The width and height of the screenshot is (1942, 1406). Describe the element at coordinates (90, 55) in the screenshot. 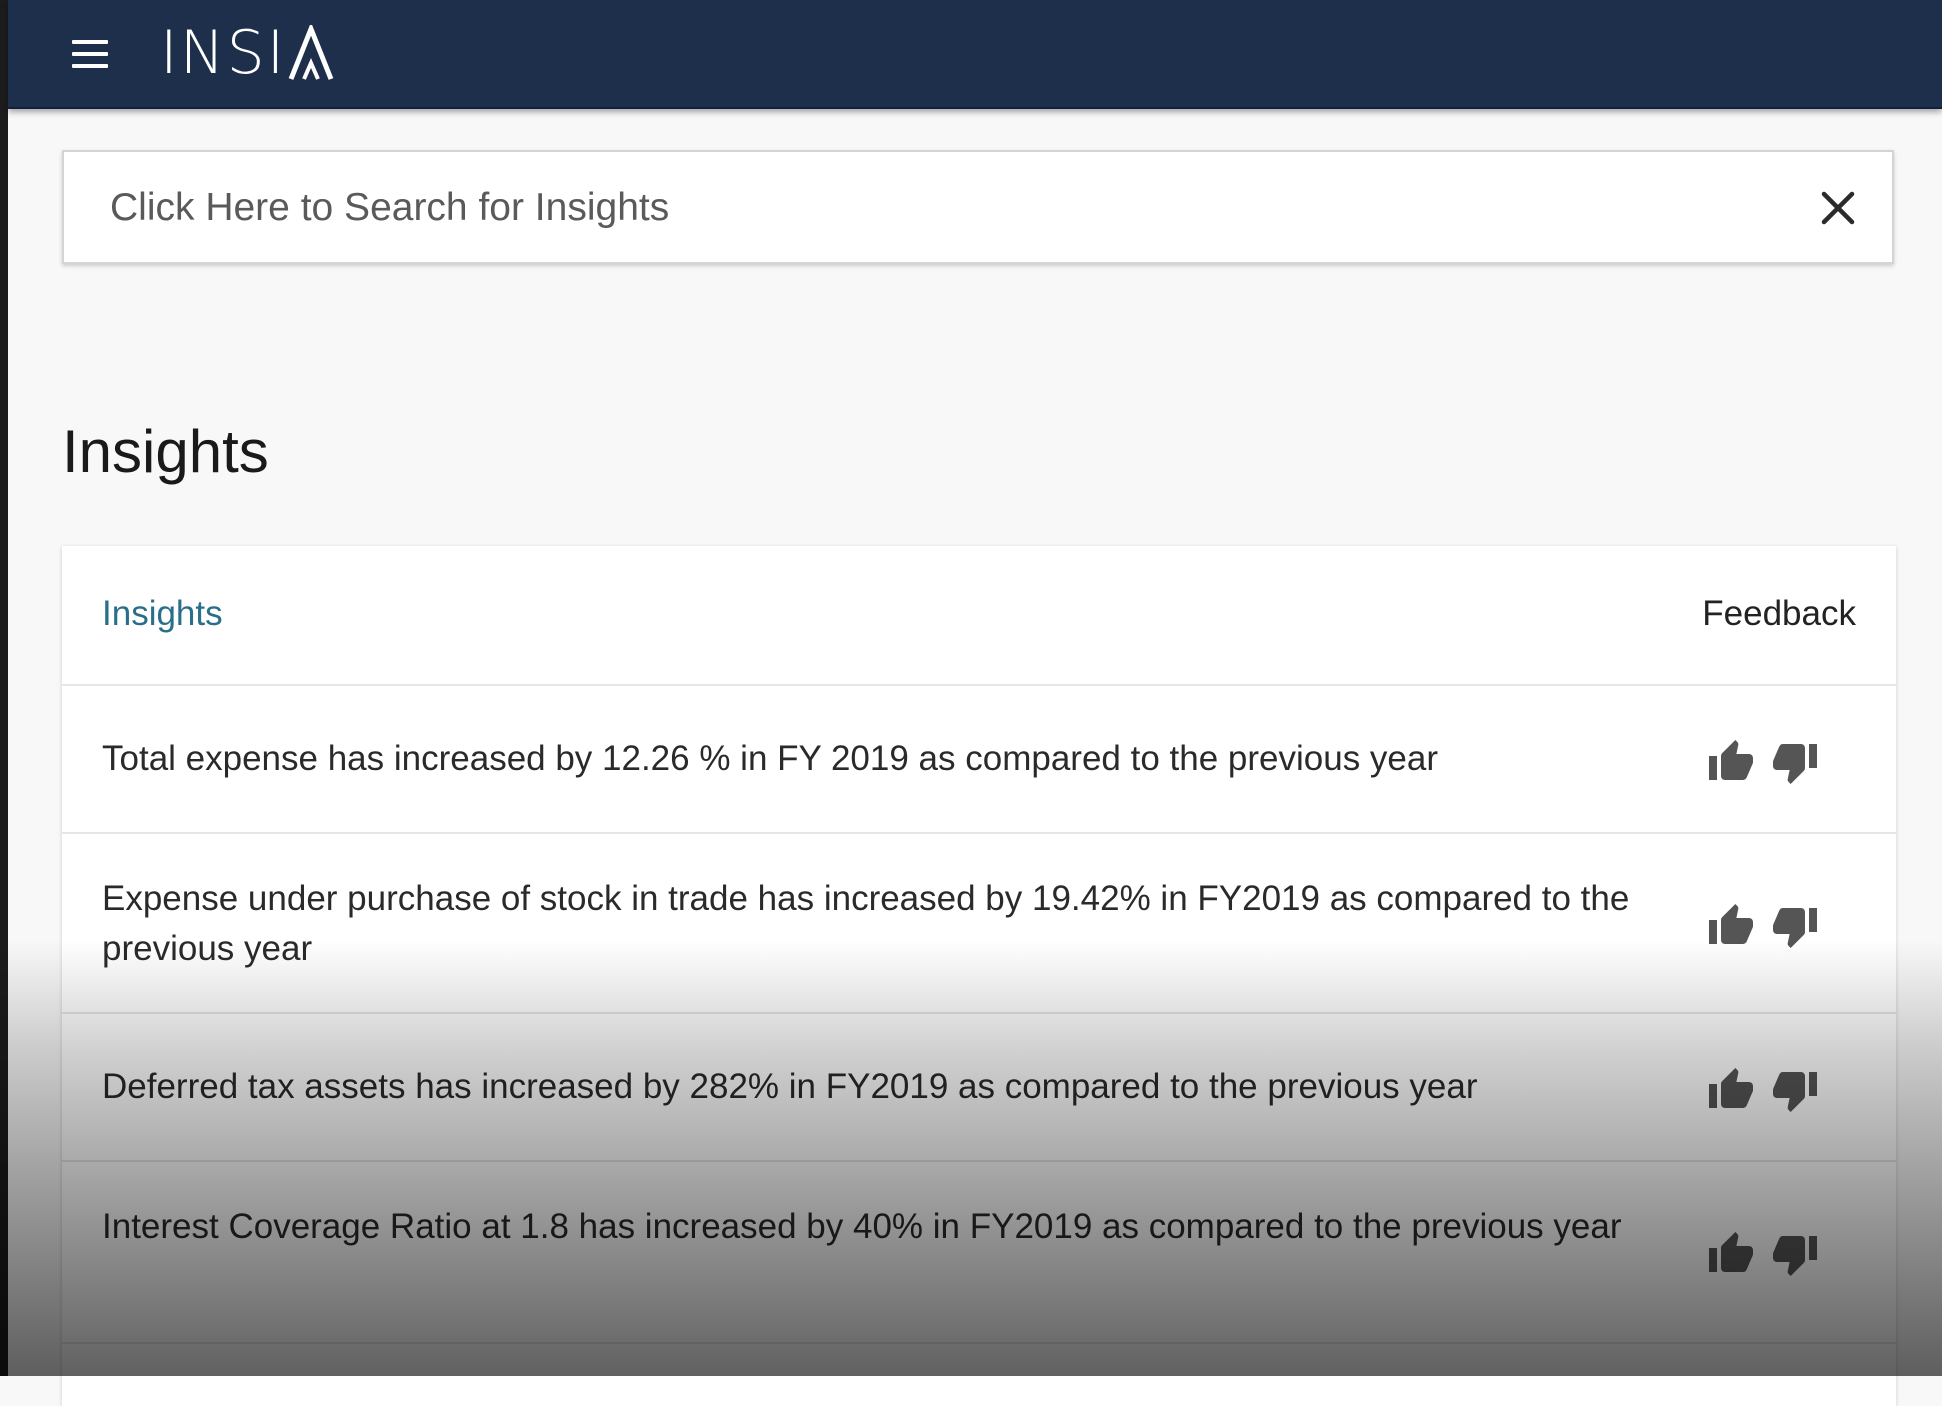

I see `hamburger-menu-icon` at that location.